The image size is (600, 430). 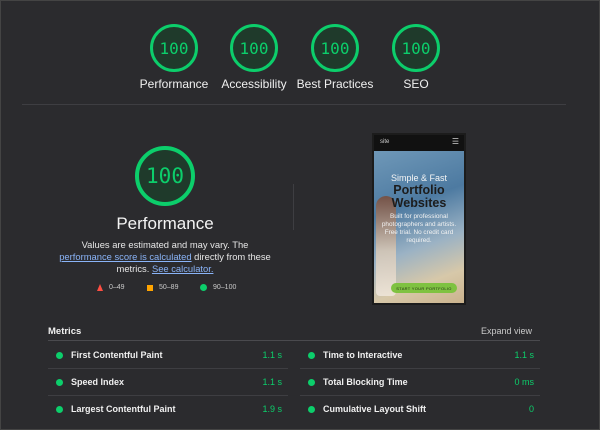 I want to click on performance-score-gauge: 100, so click(x=165, y=176).